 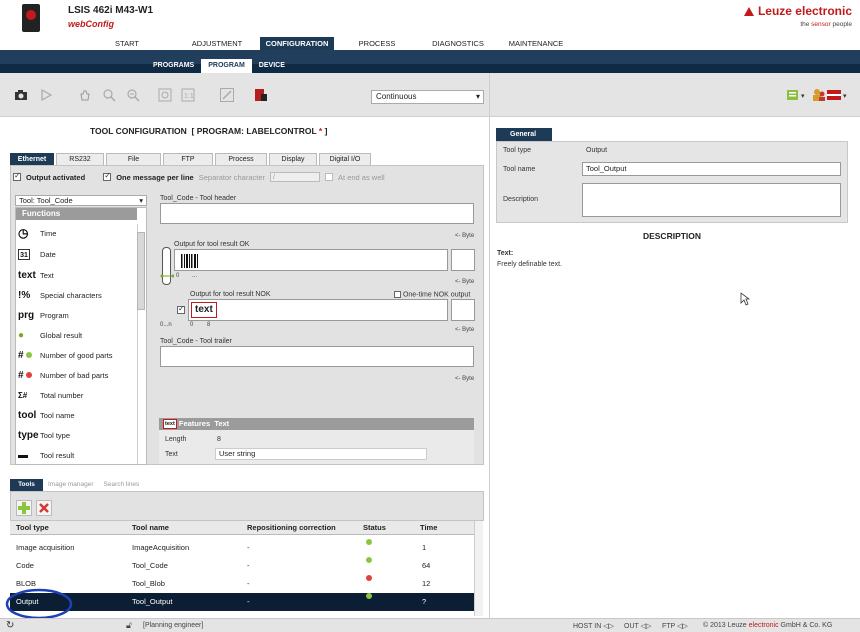 What do you see at coordinates (536, 43) in the screenshot?
I see `nav-maintenance: MAINTENANCE` at bounding box center [536, 43].